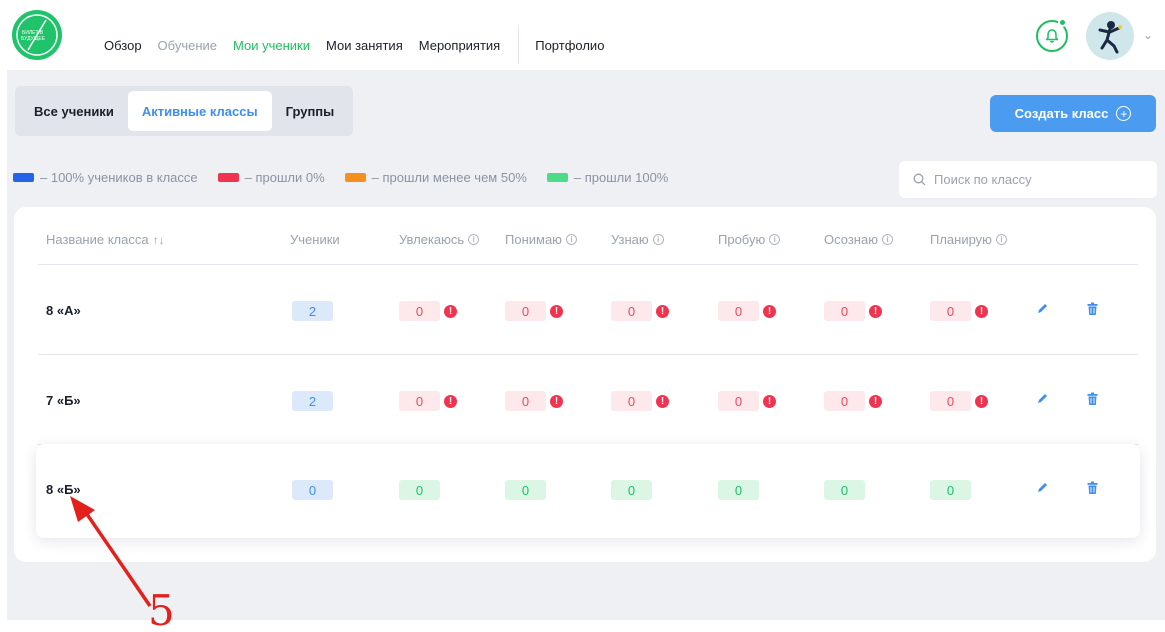  Describe the element at coordinates (439, 239) in the screenshot. I see `col-stage: Увлекаюсь i` at that location.